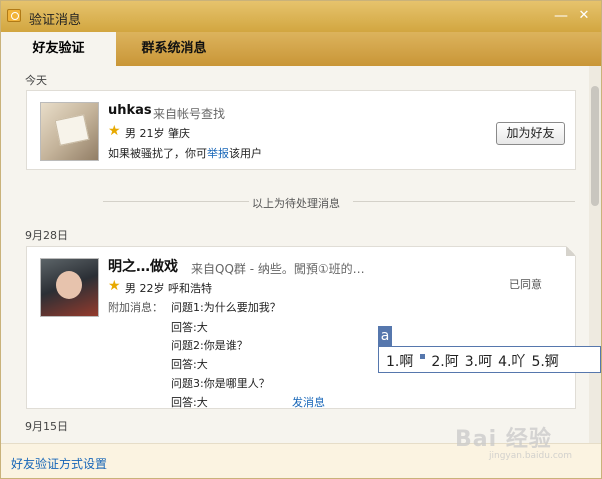 Image resolution: width=602 pixels, height=479 pixels. I want to click on requester-profile: 男 21岁 肇庆, so click(157, 133).